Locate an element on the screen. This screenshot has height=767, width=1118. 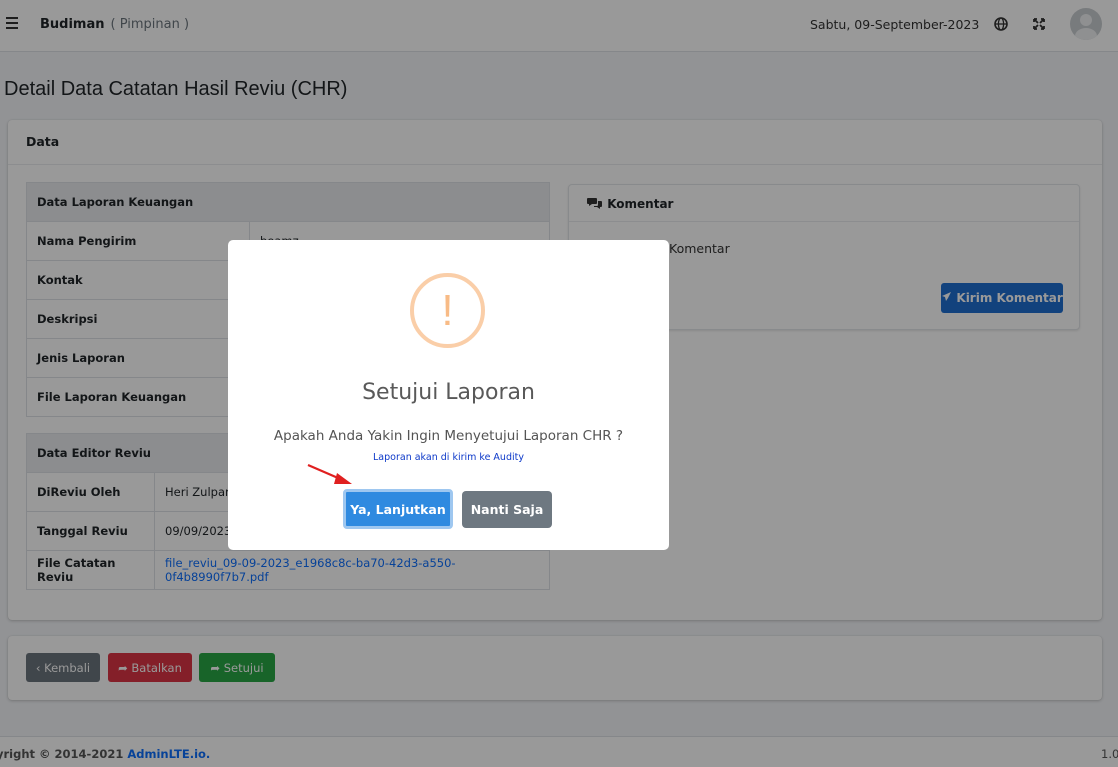
annotation-arrow-icon is located at coordinates (329, 473).